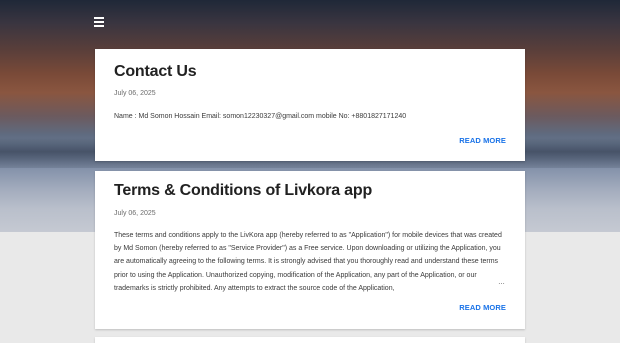  What do you see at coordinates (243, 191) in the screenshot?
I see `post-title: Terms & Conditions of Livkora app` at bounding box center [243, 191].